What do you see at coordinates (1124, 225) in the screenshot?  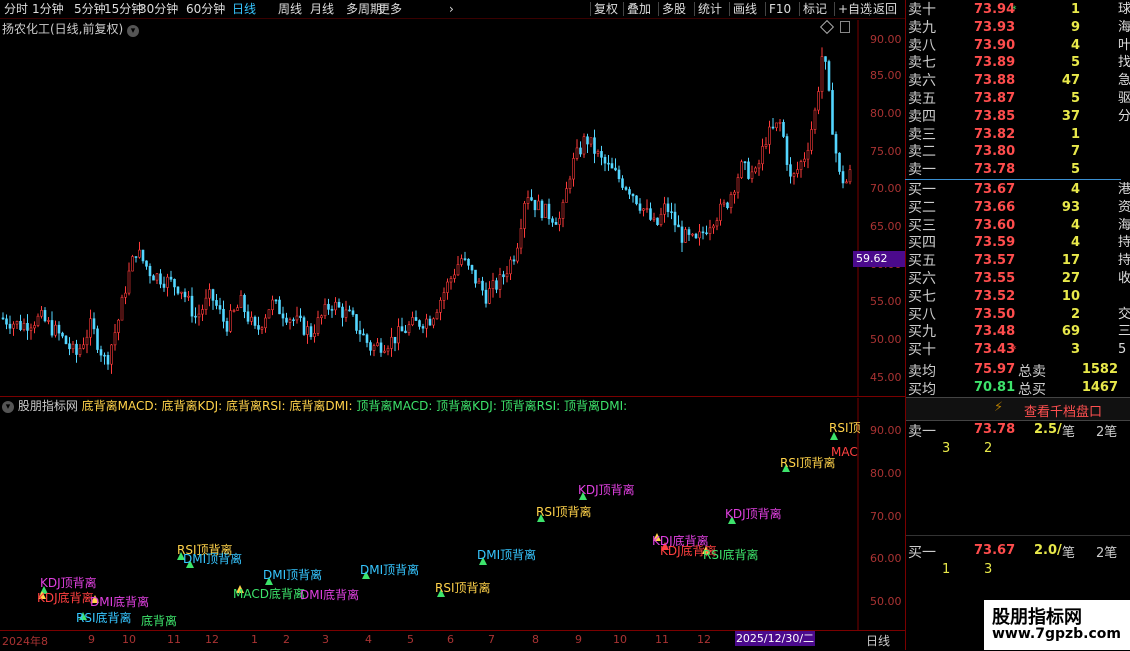 I see `news-fragment: 海` at bounding box center [1124, 225].